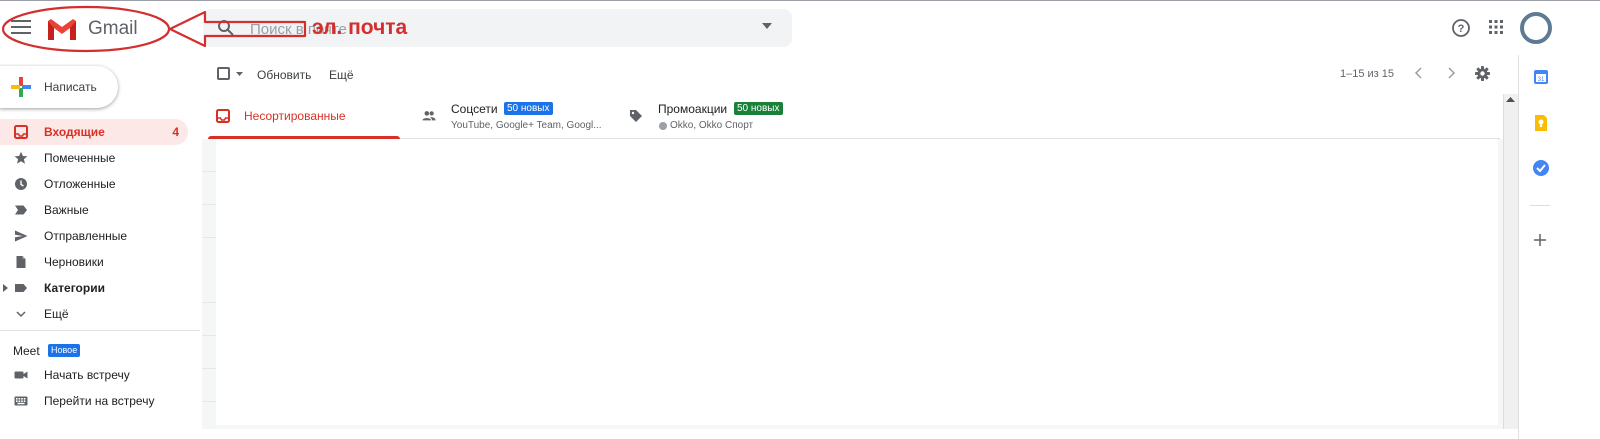 This screenshot has height=439, width=1600. Describe the element at coordinates (74, 132) in the screenshot. I see `sidebar-item-label: Входящие` at that location.